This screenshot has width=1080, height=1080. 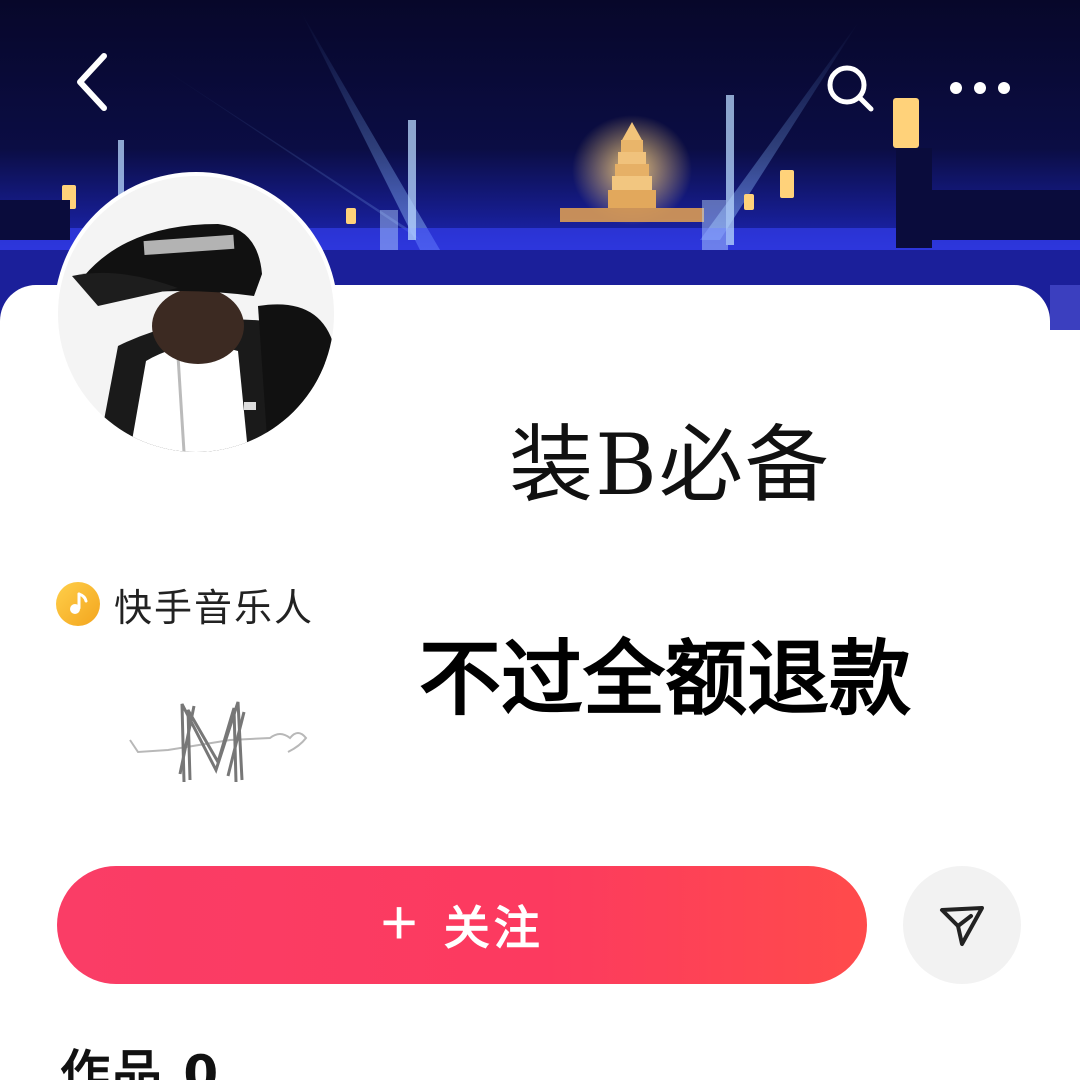 What do you see at coordinates (214, 607) in the screenshot?
I see `badge-label: 快手音乐人` at bounding box center [214, 607].